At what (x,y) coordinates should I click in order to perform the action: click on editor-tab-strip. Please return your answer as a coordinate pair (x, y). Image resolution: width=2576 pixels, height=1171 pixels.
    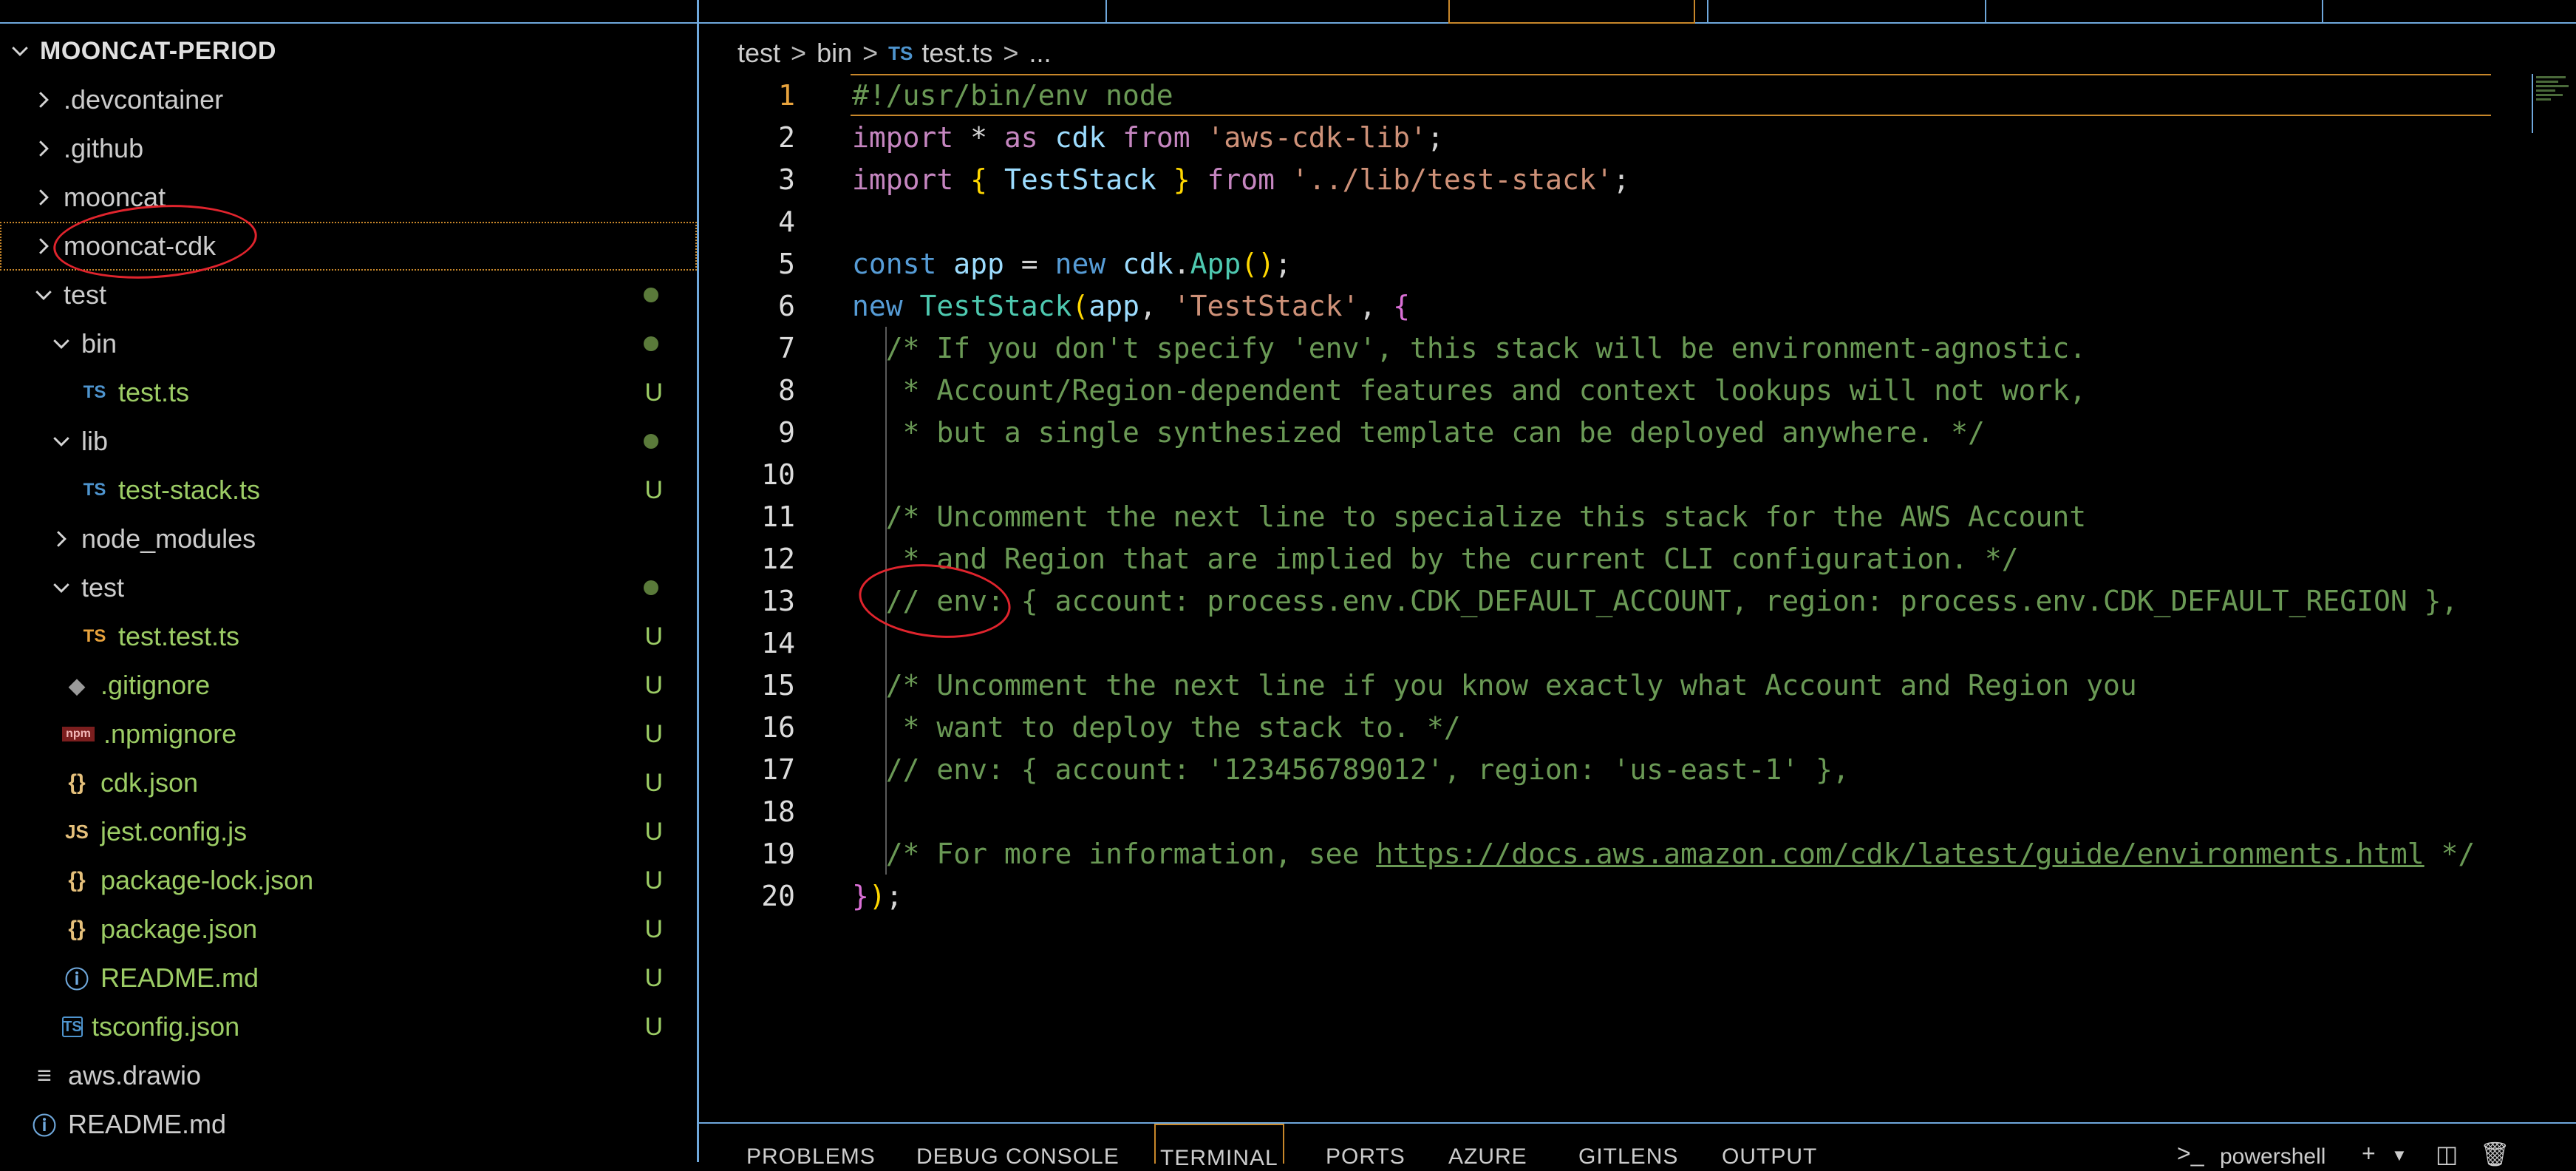
    Looking at the image, I should click on (1637, 12).